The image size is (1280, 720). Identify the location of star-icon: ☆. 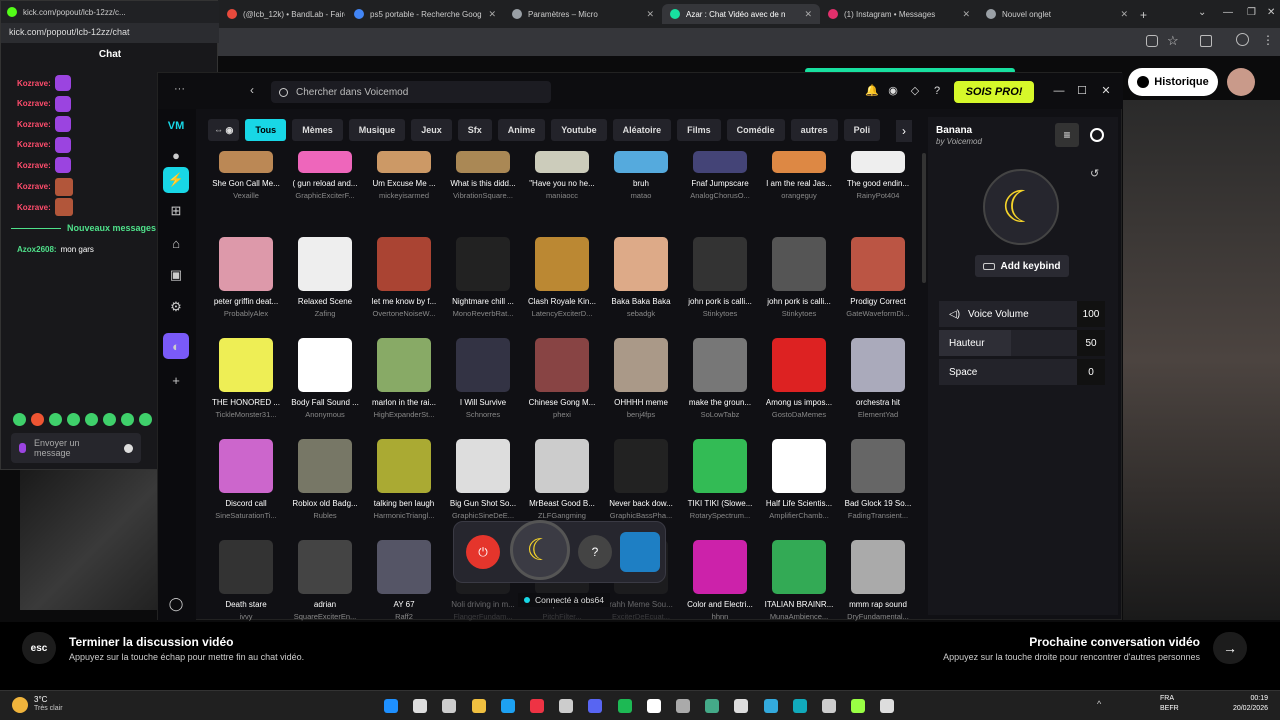
(1173, 41).